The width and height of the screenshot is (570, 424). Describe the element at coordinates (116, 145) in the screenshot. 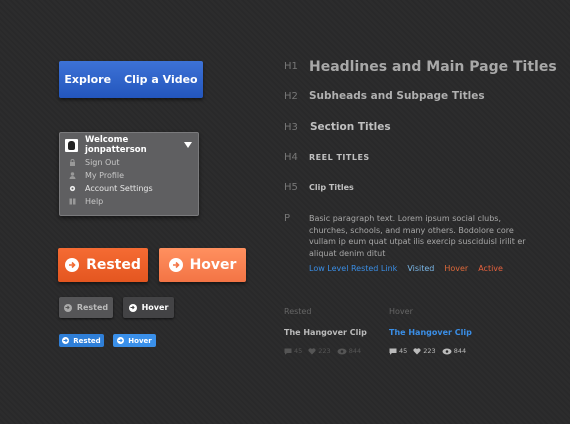

I see `welcome-label: Welcome jonpatterson` at that location.